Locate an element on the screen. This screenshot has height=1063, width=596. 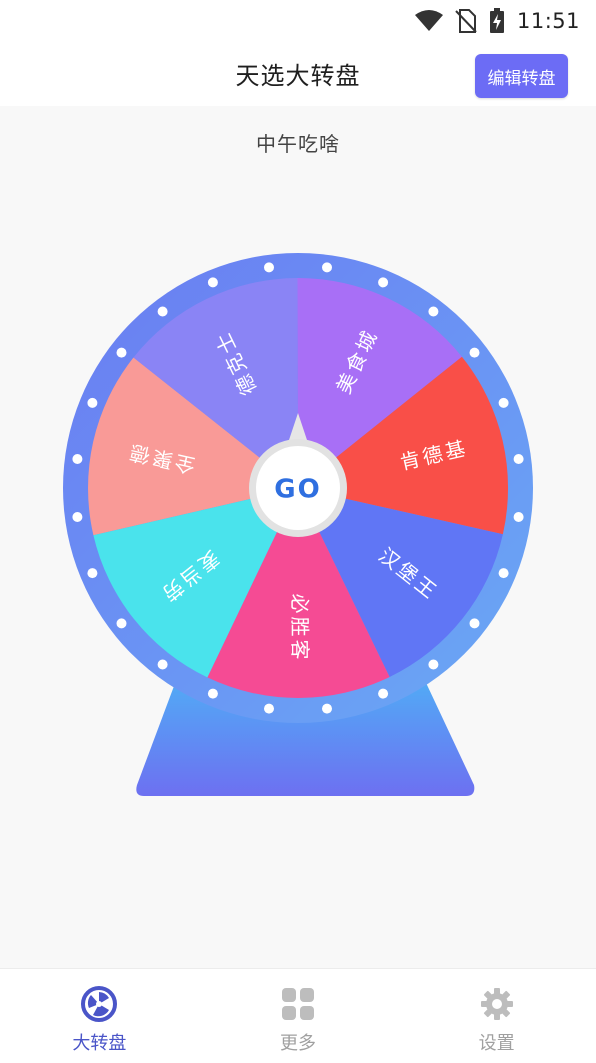
tab-wheel: 大转盘 is located at coordinates (99, 1016).